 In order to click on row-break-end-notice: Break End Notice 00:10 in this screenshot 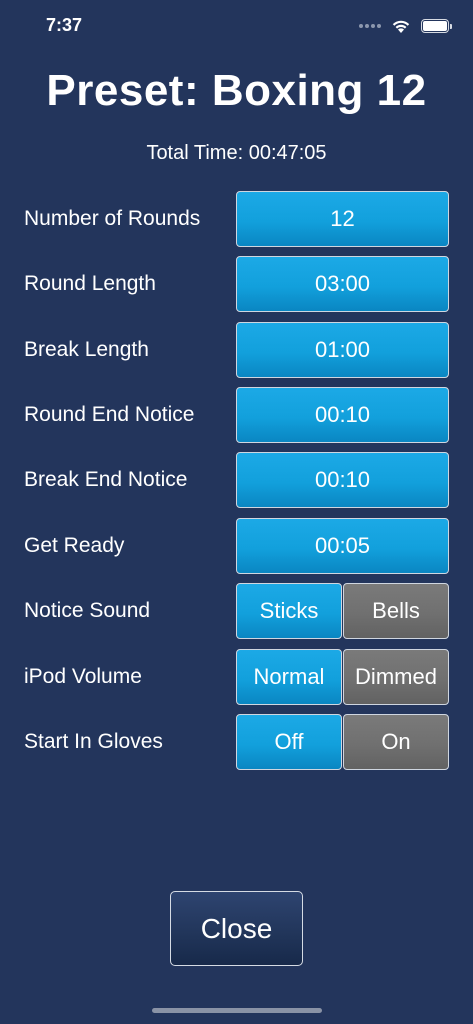, I will do `click(236, 480)`.